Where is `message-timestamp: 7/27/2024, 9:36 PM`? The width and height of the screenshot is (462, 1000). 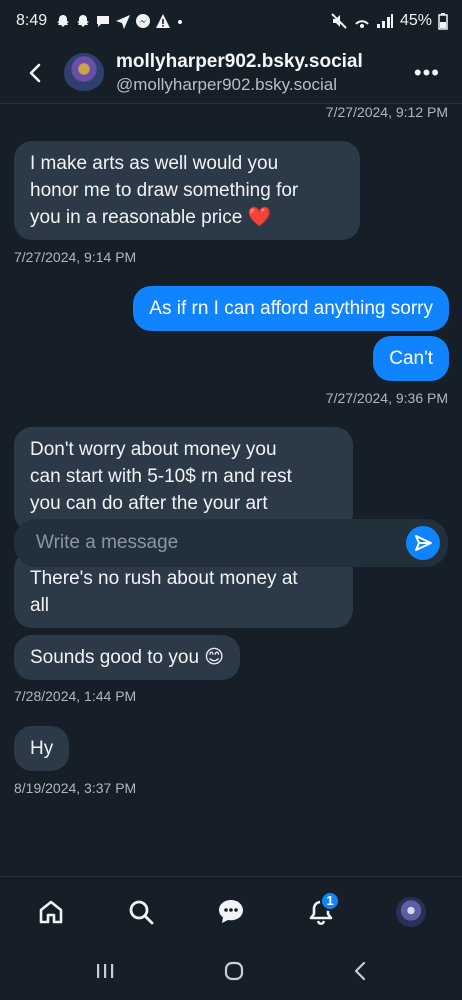 message-timestamp: 7/27/2024, 9:36 PM is located at coordinates (386, 398).